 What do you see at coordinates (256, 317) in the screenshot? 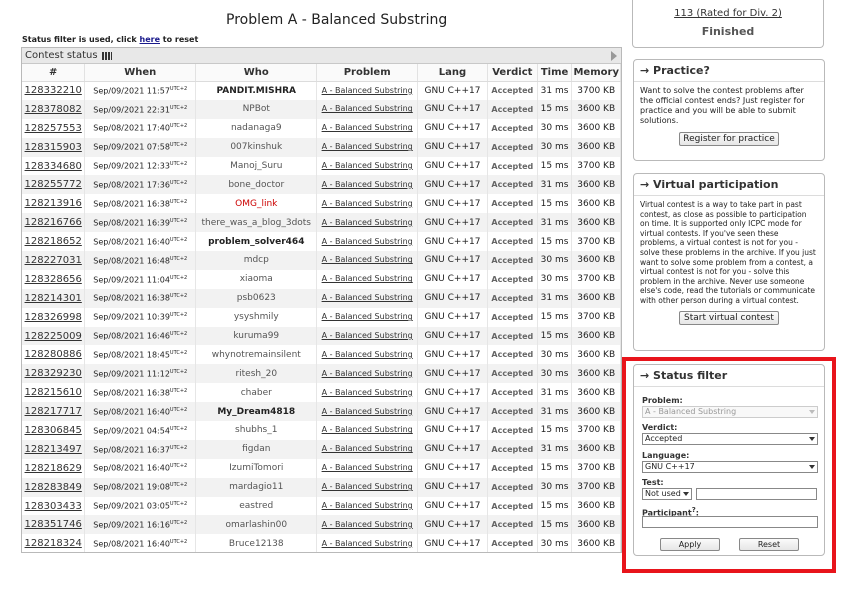
I see `author-handle-link: ysyshmily` at bounding box center [256, 317].